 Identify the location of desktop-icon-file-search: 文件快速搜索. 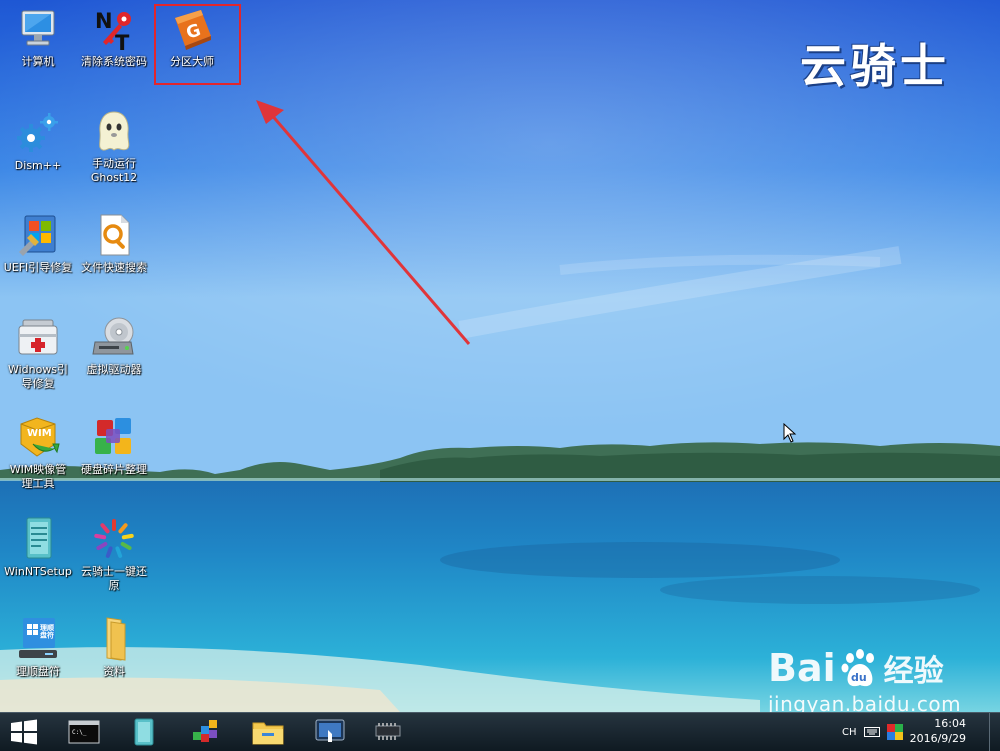
(114, 243).